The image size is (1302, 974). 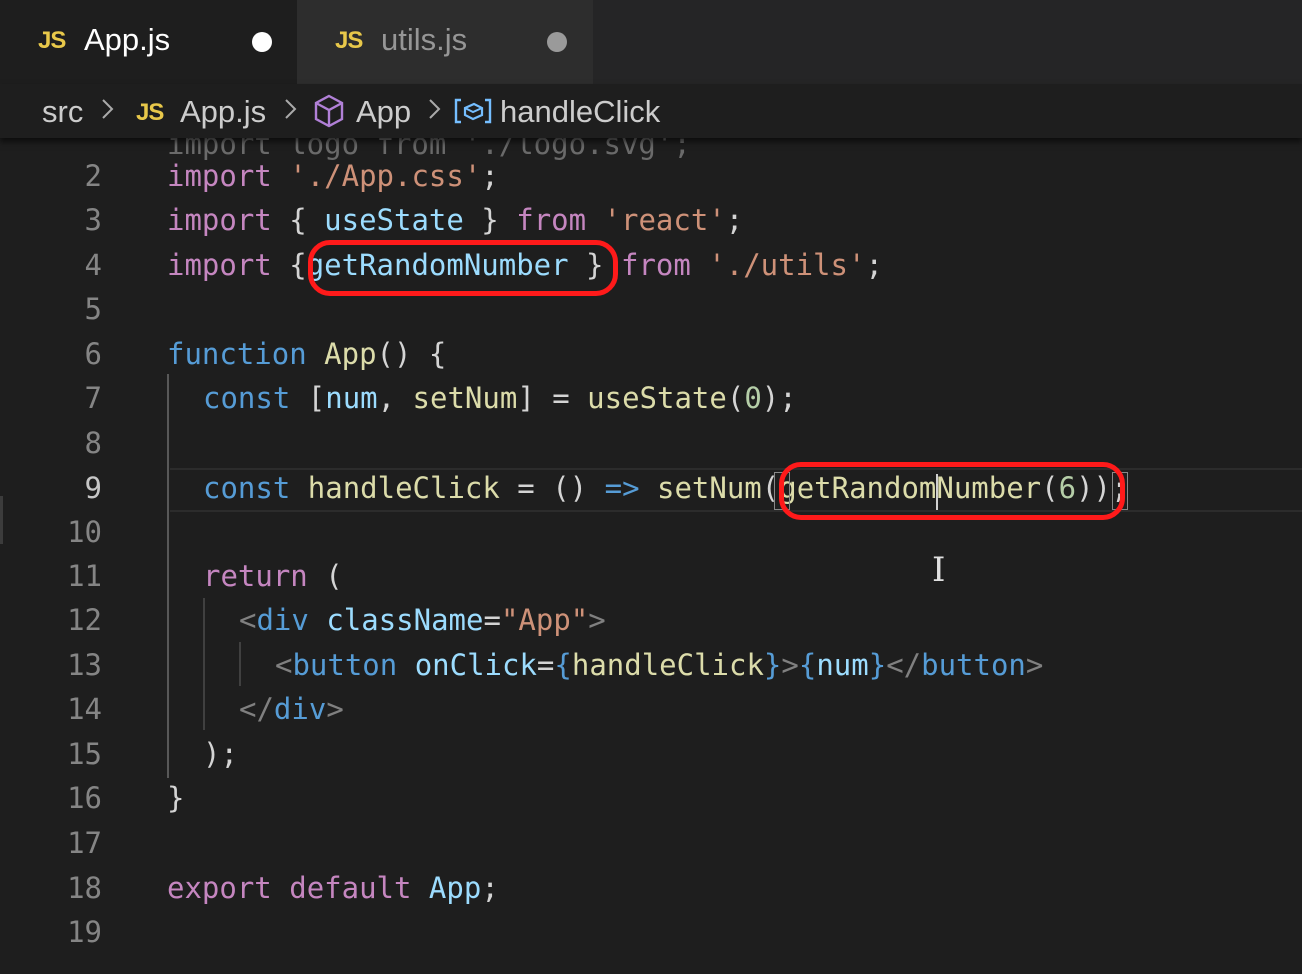 What do you see at coordinates (333, 888) in the screenshot?
I see `code-text: export default App;` at bounding box center [333, 888].